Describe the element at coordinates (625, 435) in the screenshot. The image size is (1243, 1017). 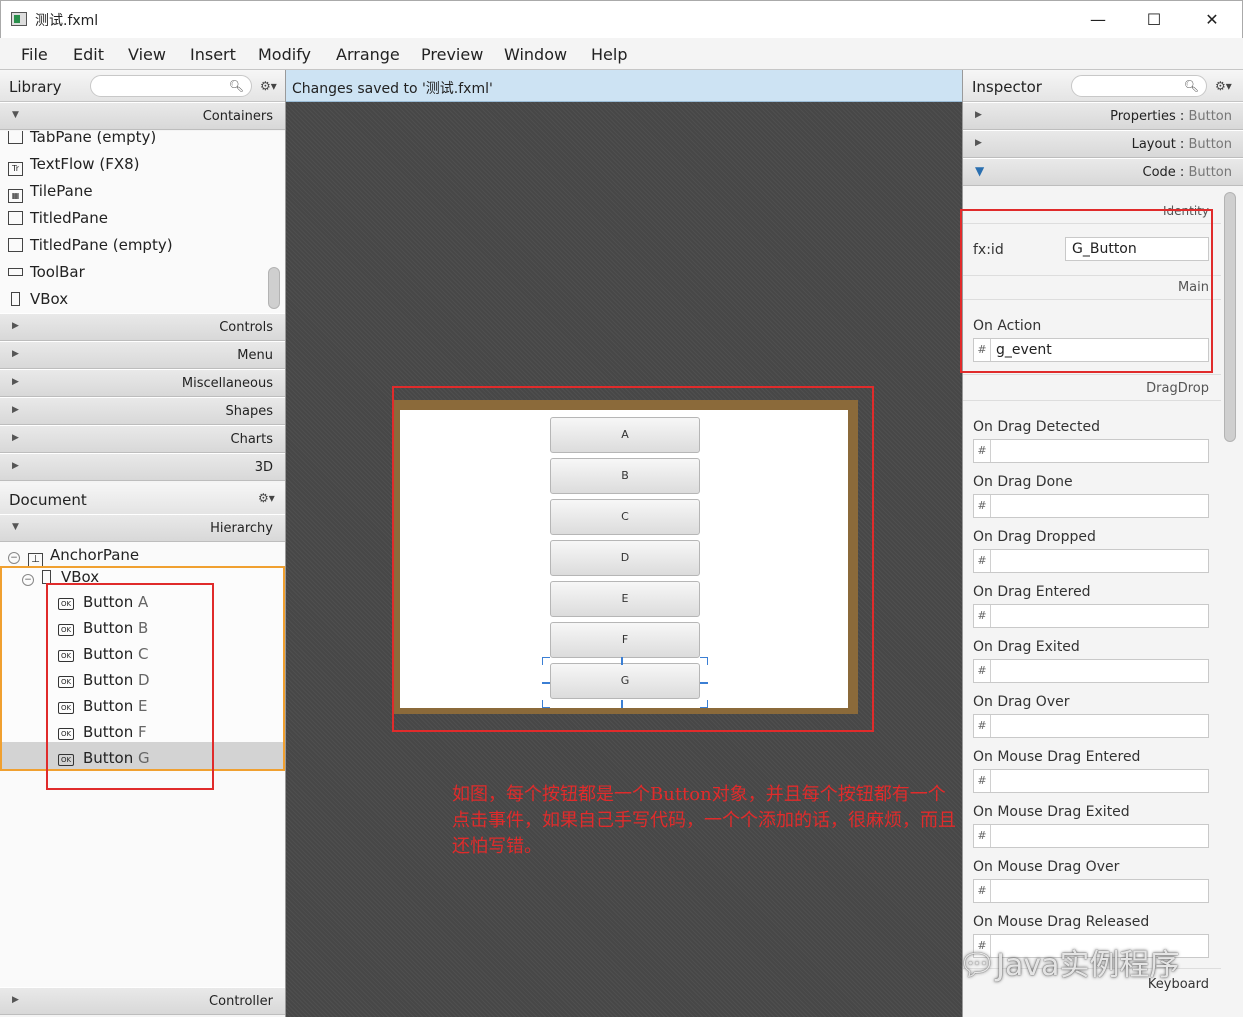
I see `stage-button-a: A` at that location.